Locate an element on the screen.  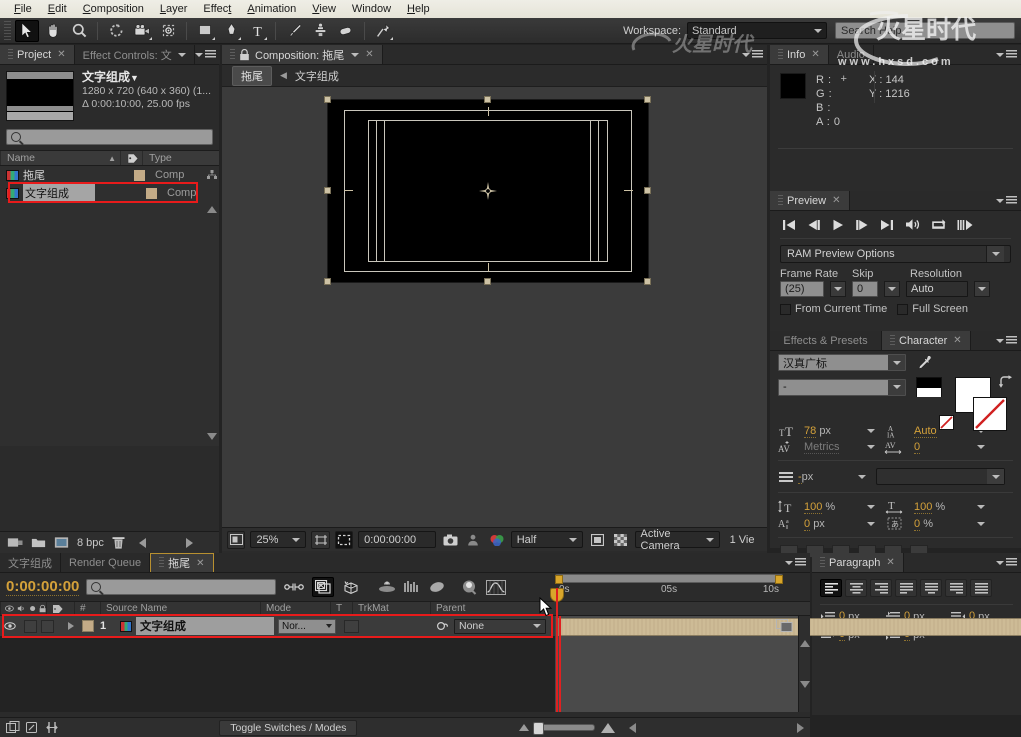
stroke-width-dropdown is located at coordinates (862, 476).